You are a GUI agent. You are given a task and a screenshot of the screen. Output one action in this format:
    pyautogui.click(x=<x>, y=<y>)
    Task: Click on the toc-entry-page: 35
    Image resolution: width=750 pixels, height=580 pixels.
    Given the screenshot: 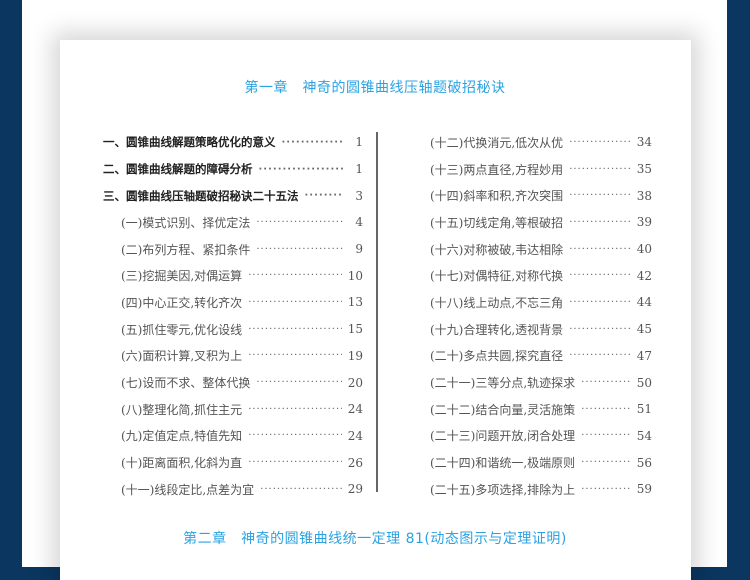 What is the action you would take?
    pyautogui.click(x=644, y=169)
    